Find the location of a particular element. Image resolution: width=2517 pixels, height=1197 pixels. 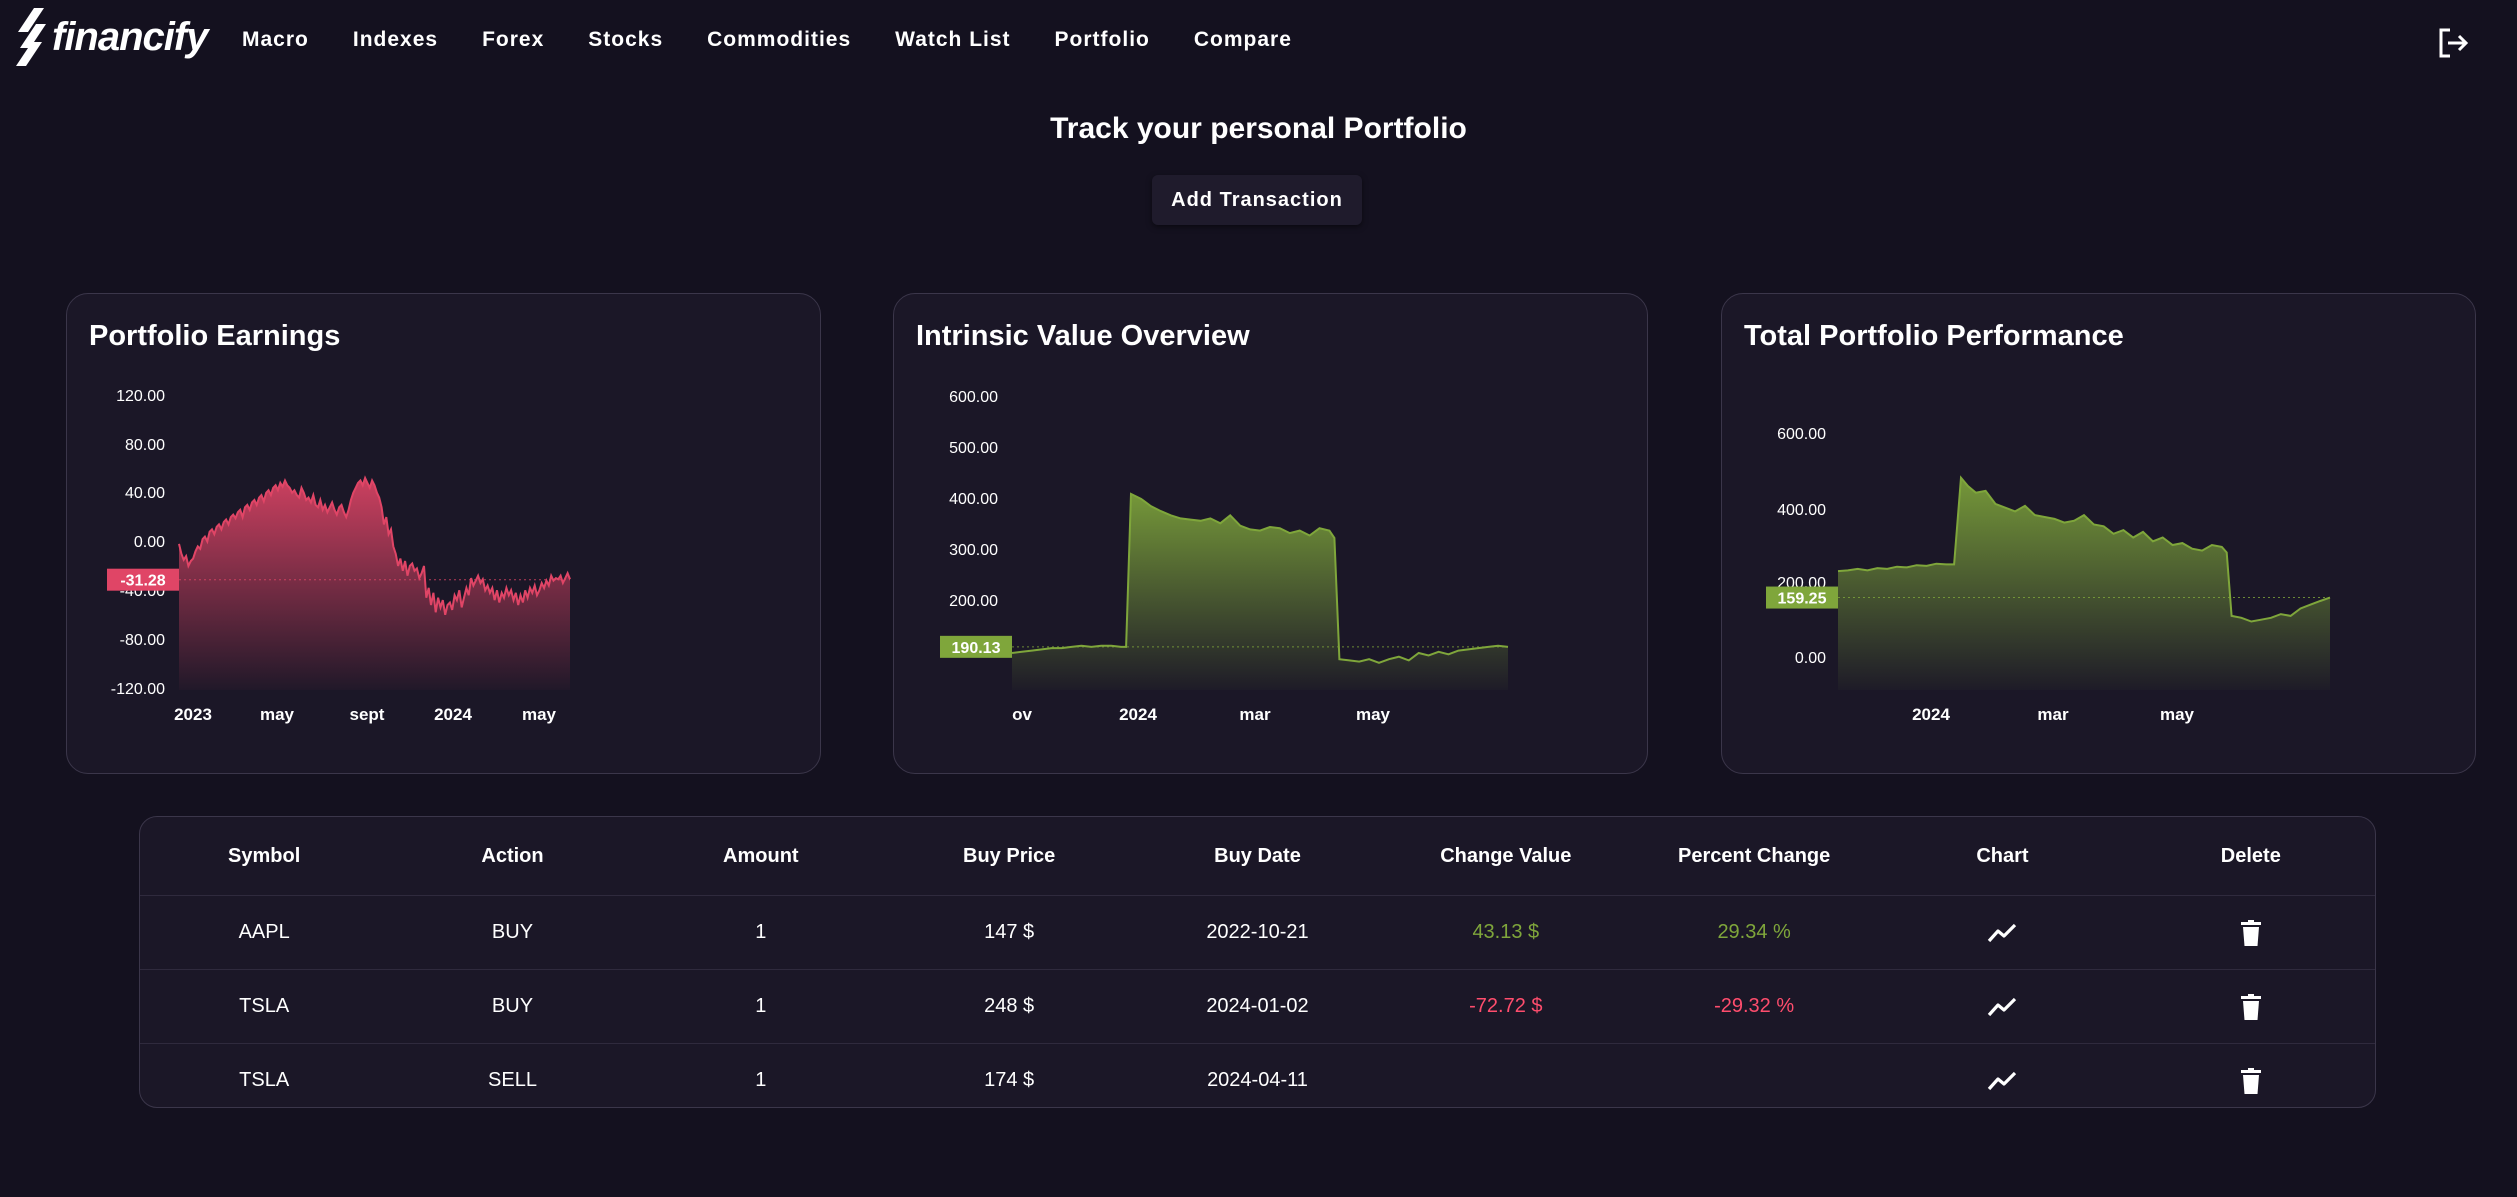

buy-price-cell: 248 $ is located at coordinates (1009, 1006).